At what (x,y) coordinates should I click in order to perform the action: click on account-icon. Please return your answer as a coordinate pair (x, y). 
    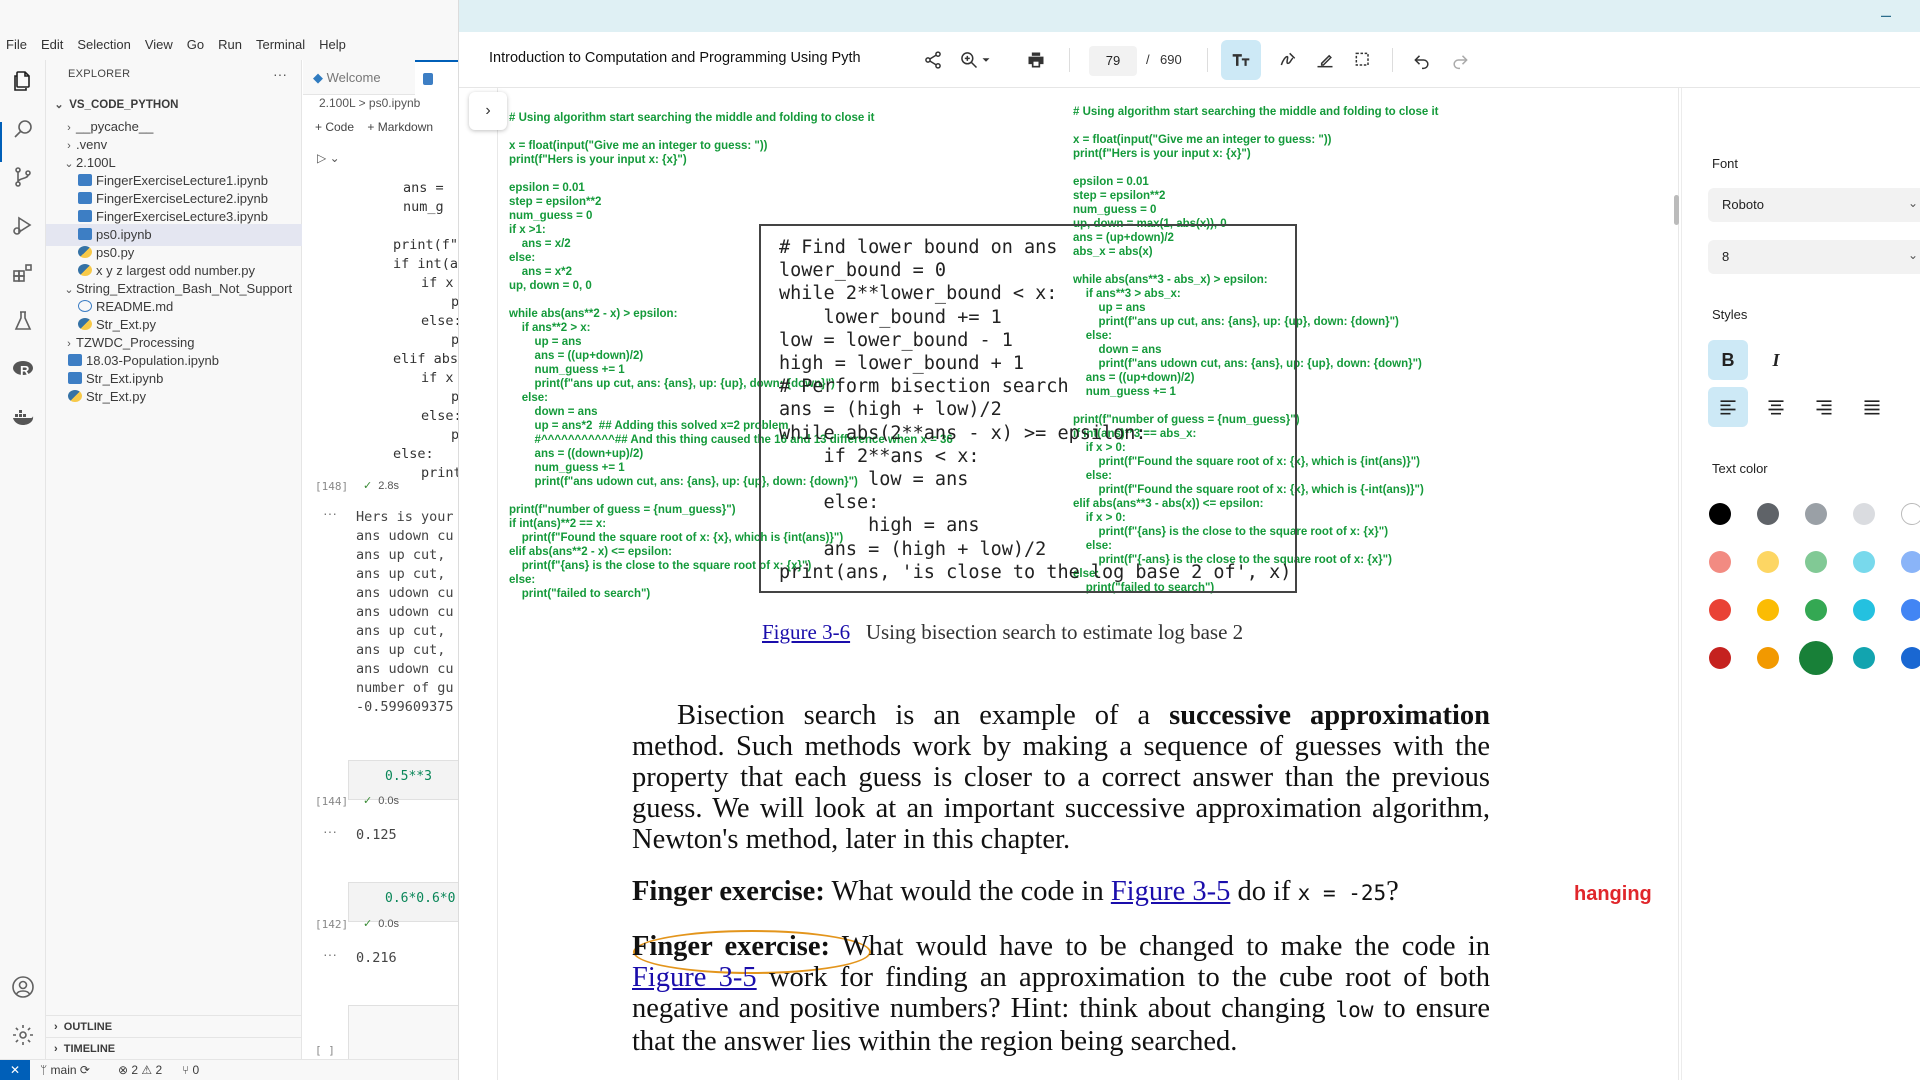
    Looking at the image, I should click on (23, 987).